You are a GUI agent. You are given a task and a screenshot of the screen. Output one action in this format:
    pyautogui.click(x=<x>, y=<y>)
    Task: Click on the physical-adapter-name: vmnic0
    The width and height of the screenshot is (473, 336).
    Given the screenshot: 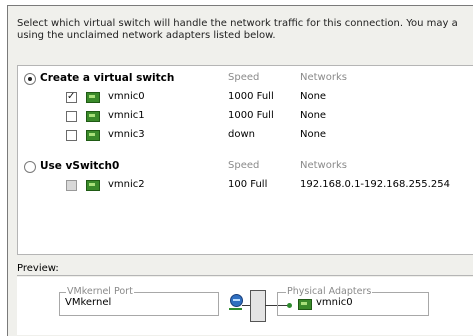 What is the action you would take?
    pyautogui.click(x=334, y=302)
    